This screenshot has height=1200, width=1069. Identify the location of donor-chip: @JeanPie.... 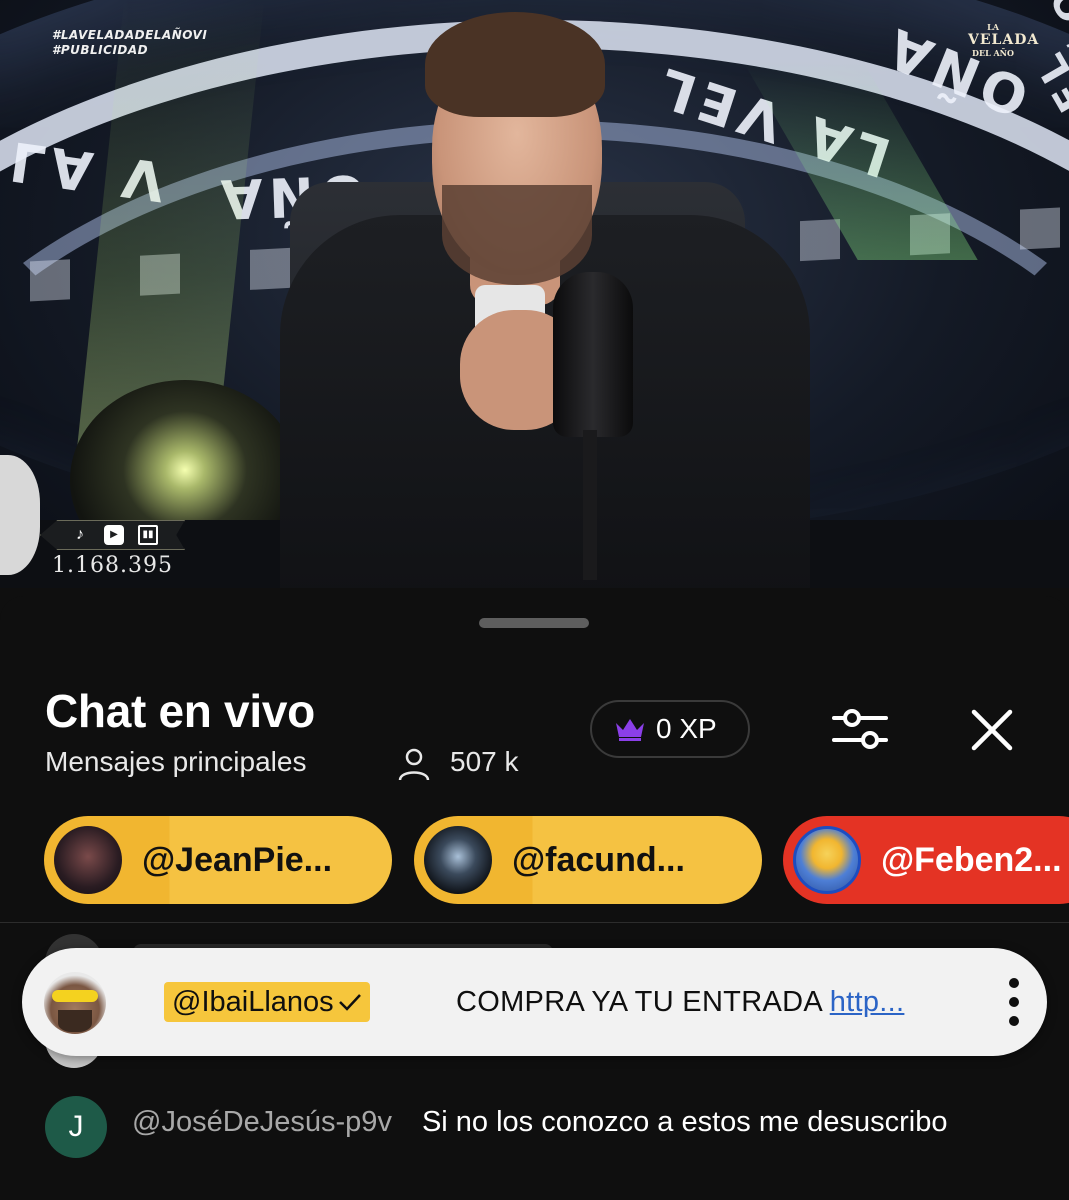
(218, 860).